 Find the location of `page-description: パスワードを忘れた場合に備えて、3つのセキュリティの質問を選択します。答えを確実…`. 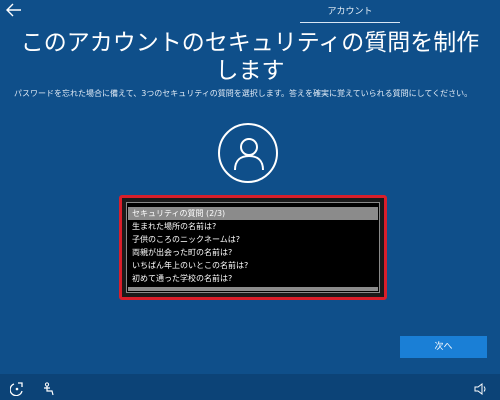

page-description: パスワードを忘れた場合に備えて、3つのセキュリティの質問を選択します。答えを確実… is located at coordinates (243, 93).